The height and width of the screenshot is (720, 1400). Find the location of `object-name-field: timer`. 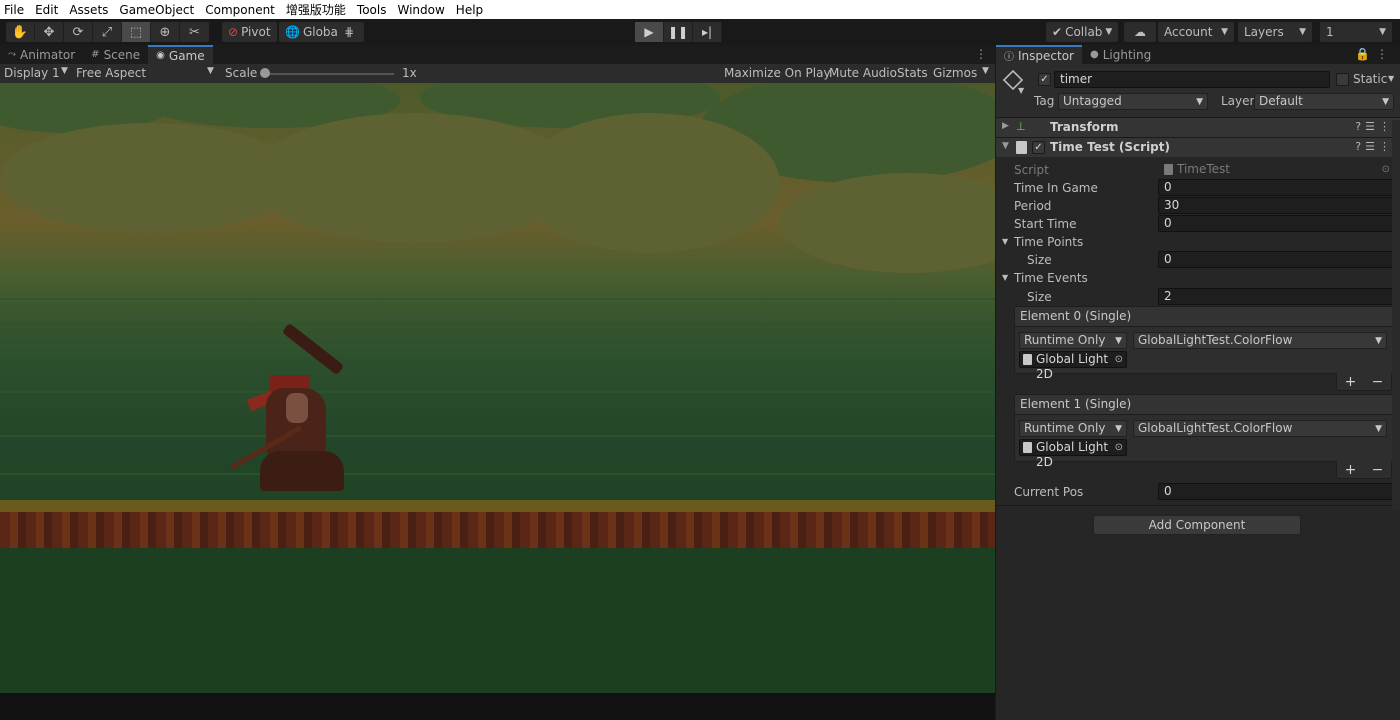

object-name-field: timer is located at coordinates (1192, 79).